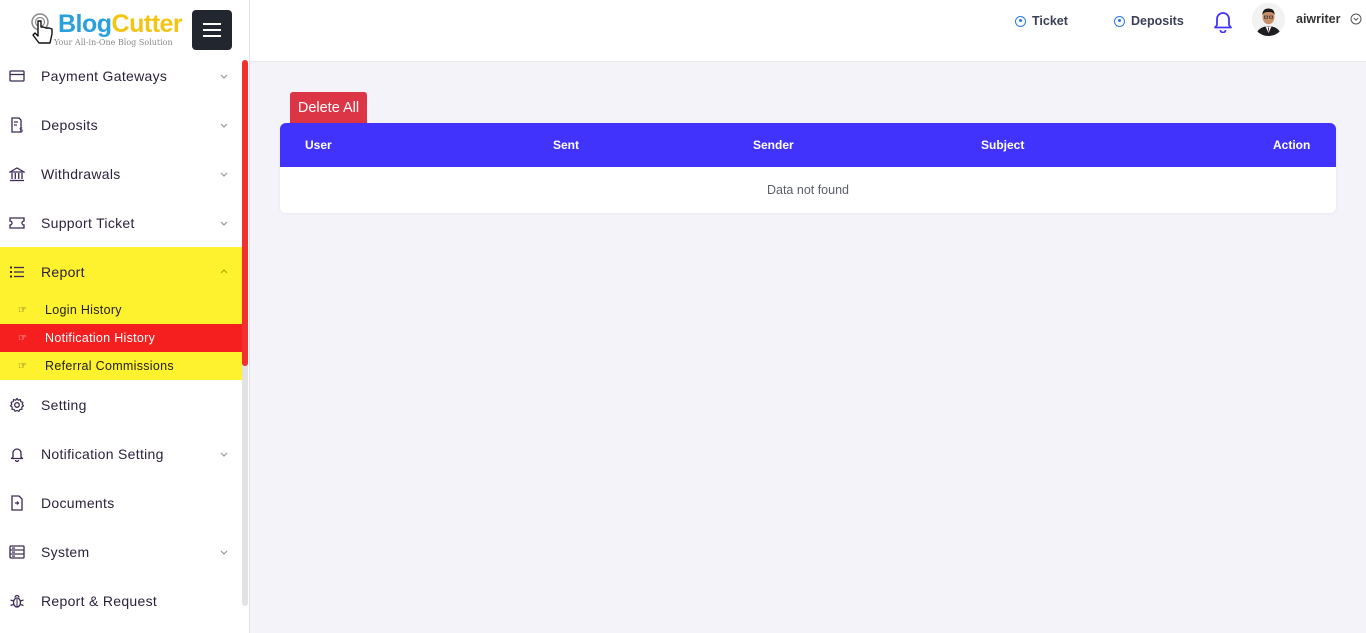 The width and height of the screenshot is (1366, 633). What do you see at coordinates (102, 453) in the screenshot?
I see `sidebar-item-label: Notification Setting` at bounding box center [102, 453].